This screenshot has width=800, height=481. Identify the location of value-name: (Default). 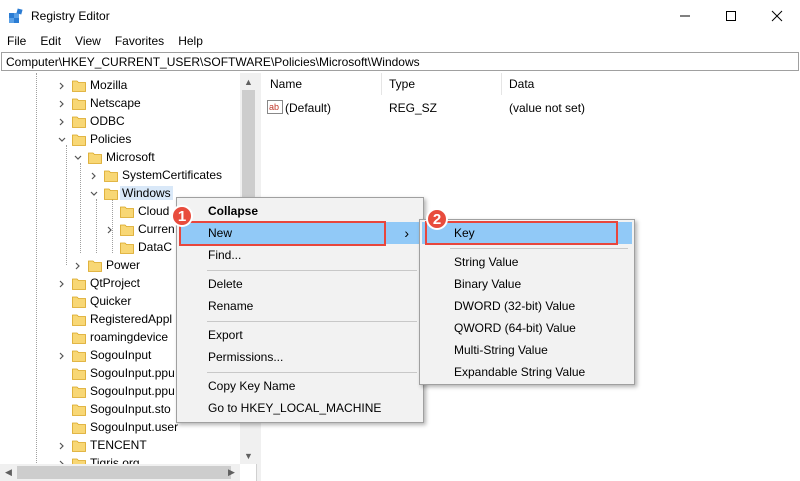
(308, 108).